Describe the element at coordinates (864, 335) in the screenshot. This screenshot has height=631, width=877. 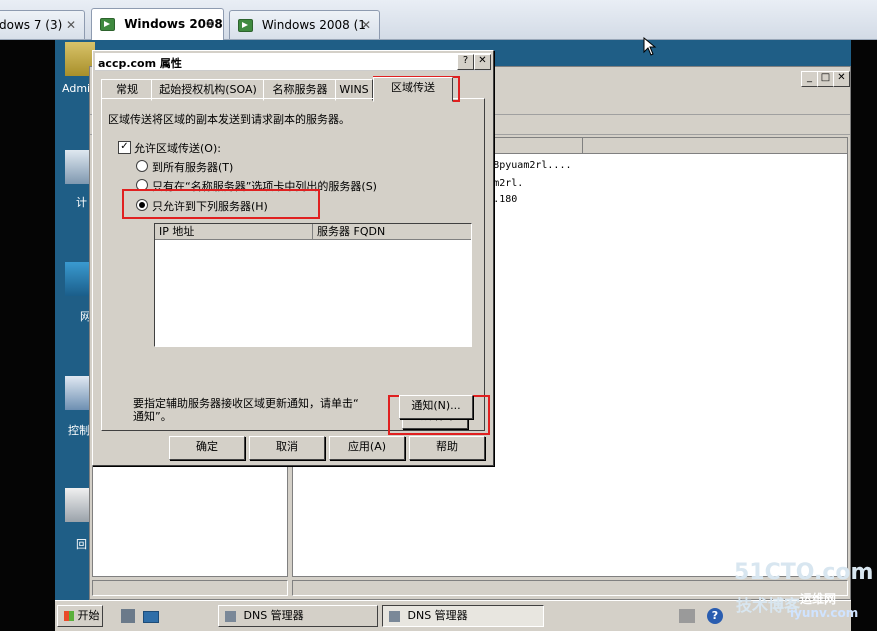
I see `vm-border-right` at that location.